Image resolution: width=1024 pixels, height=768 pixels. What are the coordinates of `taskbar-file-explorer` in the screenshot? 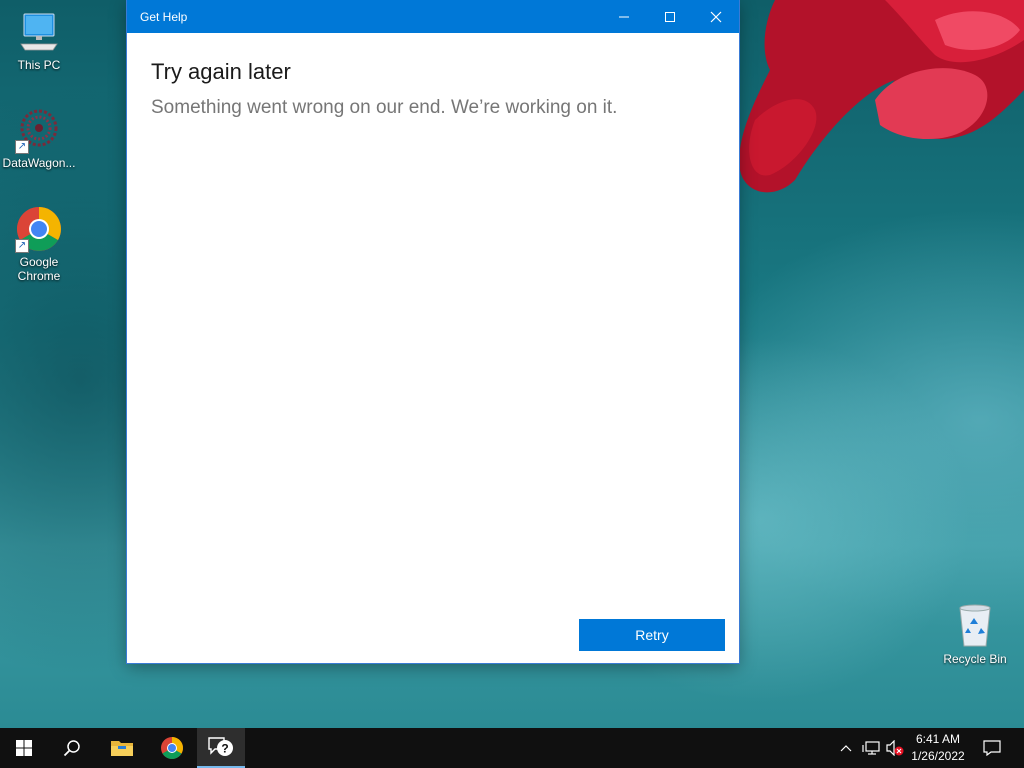 It's located at (122, 748).